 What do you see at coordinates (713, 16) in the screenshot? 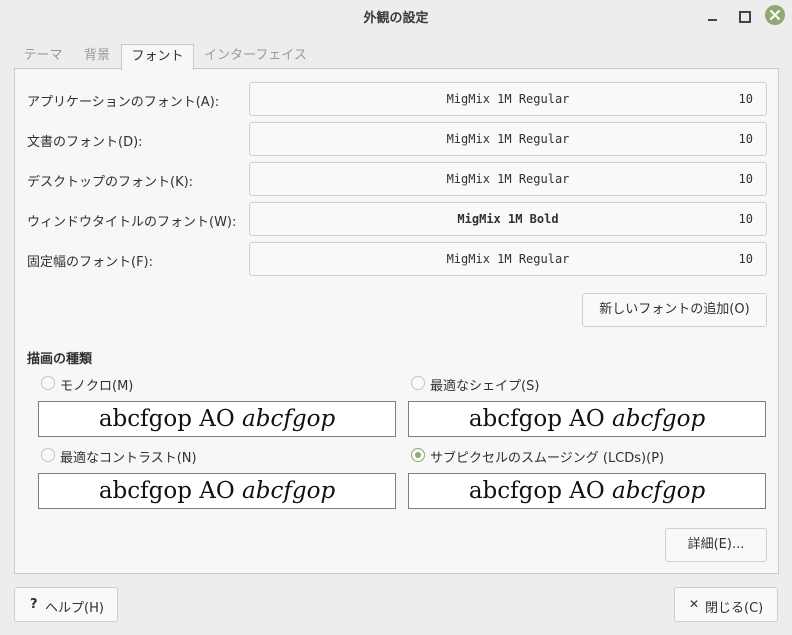
I see `minimize-button` at bounding box center [713, 16].